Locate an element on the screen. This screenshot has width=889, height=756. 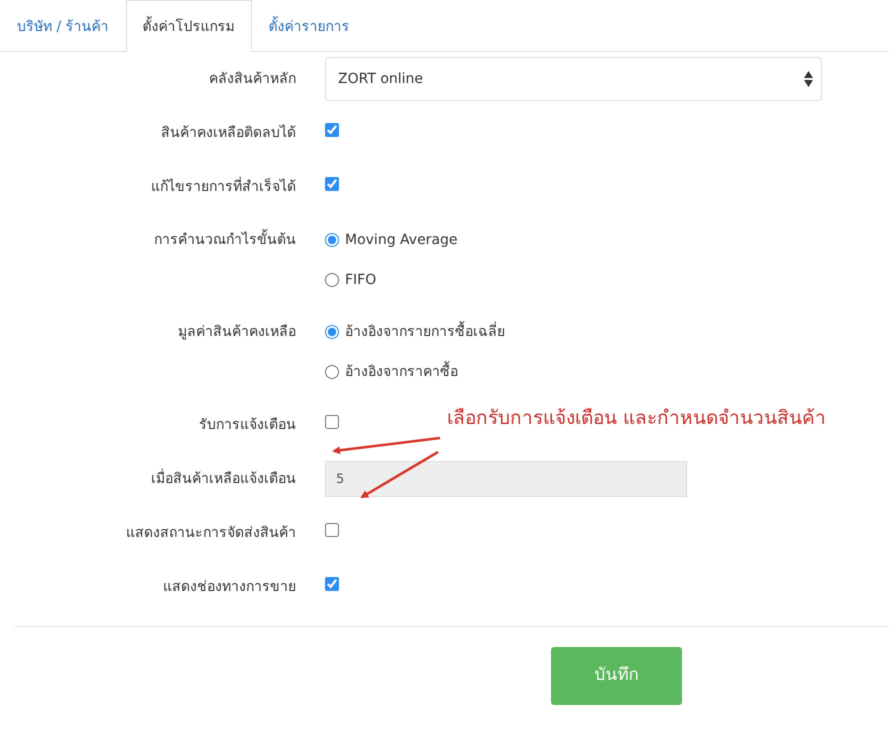
field-label: แสดงช่องทางการขาย is located at coordinates (229, 587).